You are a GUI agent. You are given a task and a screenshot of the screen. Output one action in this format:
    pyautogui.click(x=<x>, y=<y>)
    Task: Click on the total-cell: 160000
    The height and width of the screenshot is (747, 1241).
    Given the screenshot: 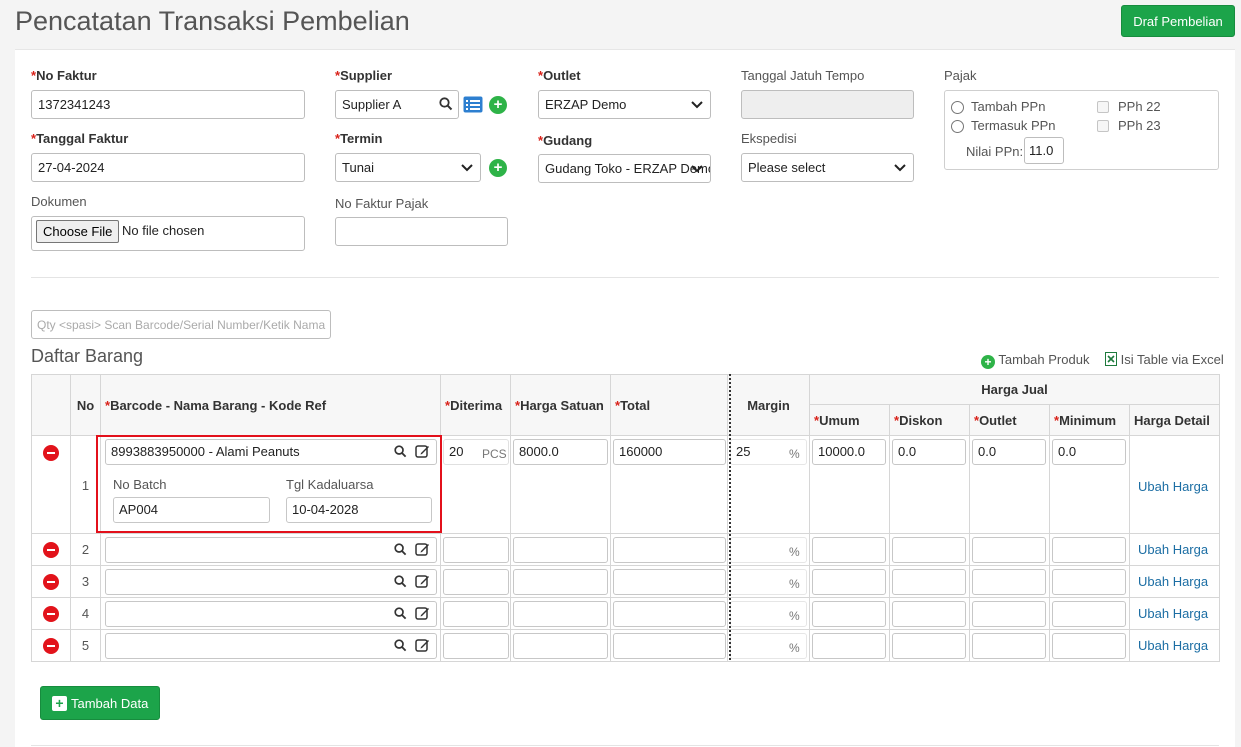 What is the action you would take?
    pyautogui.click(x=669, y=484)
    